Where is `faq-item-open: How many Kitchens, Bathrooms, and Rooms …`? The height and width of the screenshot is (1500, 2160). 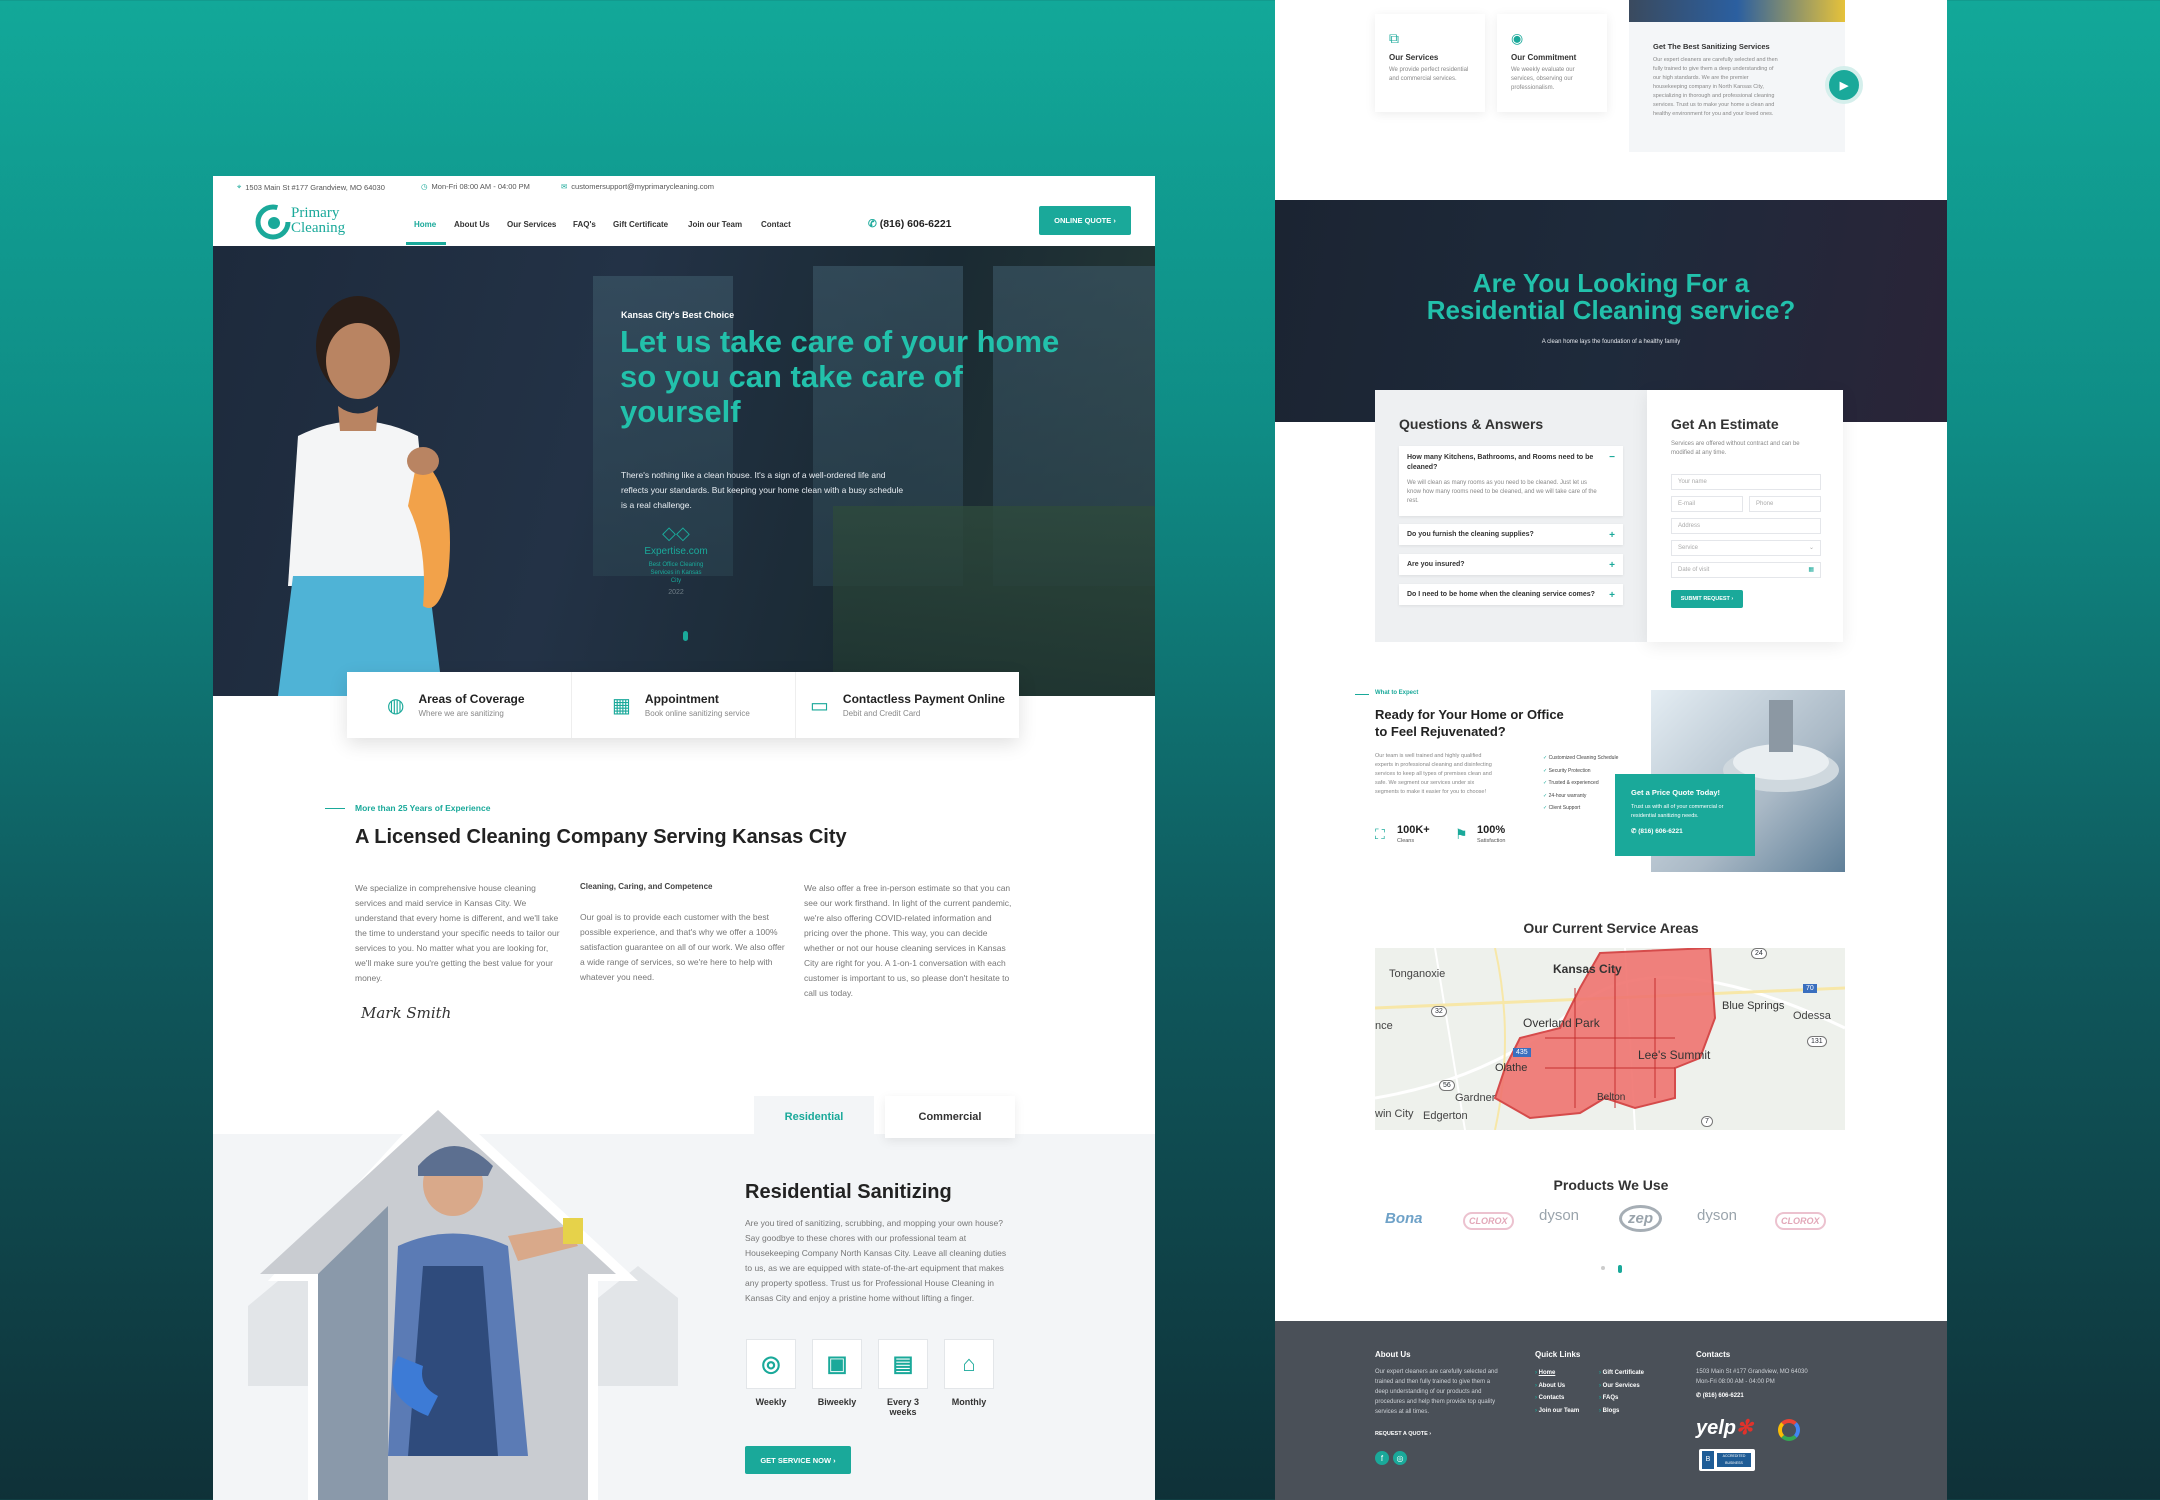
faq-item-open: How many Kitchens, Bathrooms, and Rooms … is located at coordinates (1511, 481).